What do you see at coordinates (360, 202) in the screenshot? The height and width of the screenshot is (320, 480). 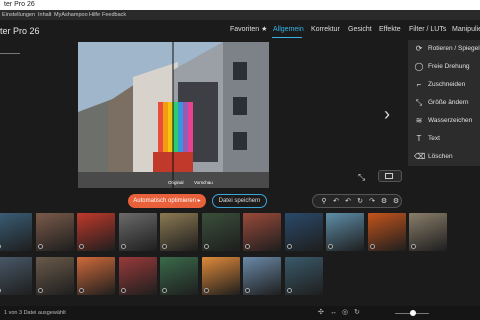 I see `rotate-right-icon: ↻` at bounding box center [360, 202].